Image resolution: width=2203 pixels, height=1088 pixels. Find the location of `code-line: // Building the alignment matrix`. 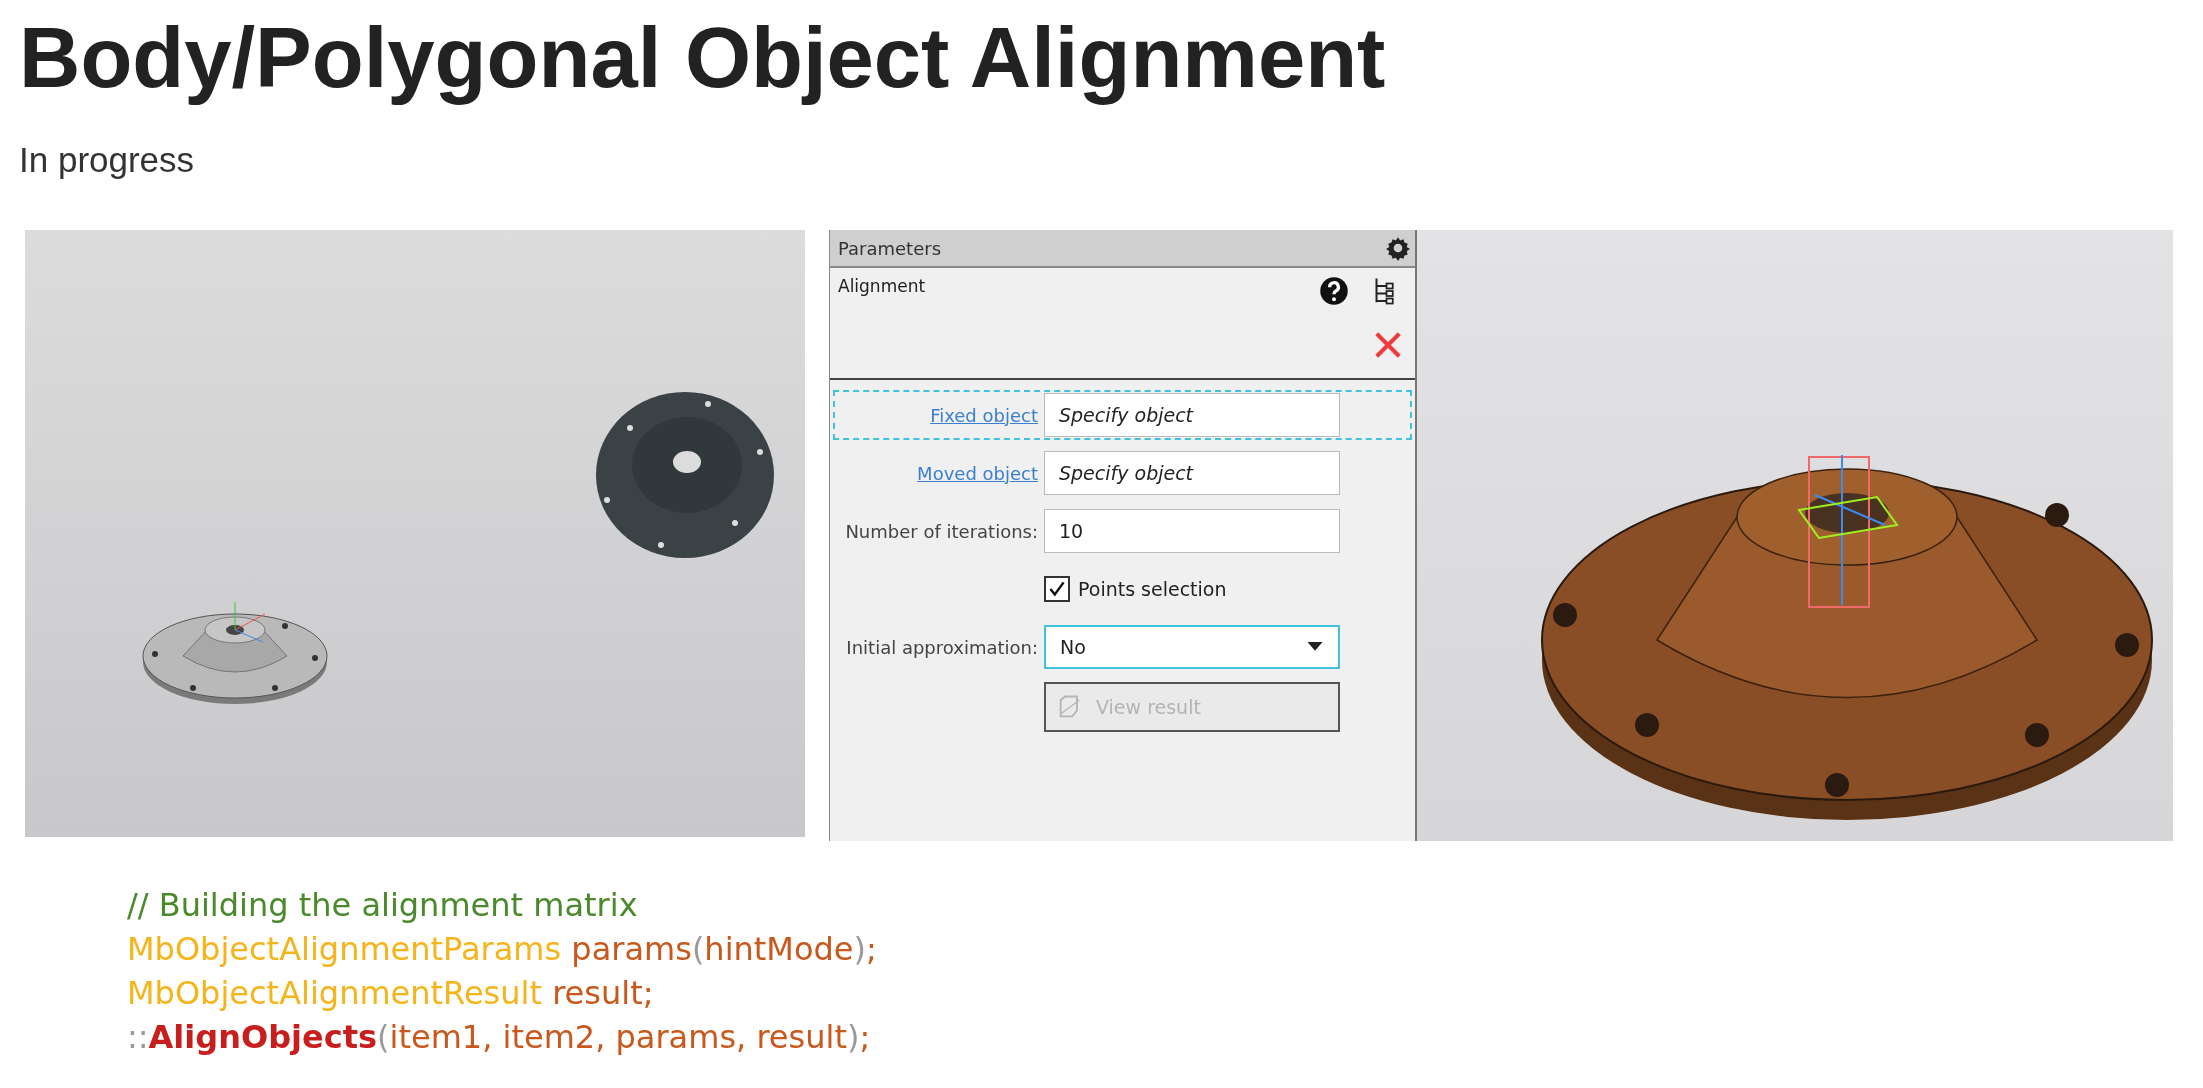

code-line: // Building the alignment matrix is located at coordinates (382, 905).